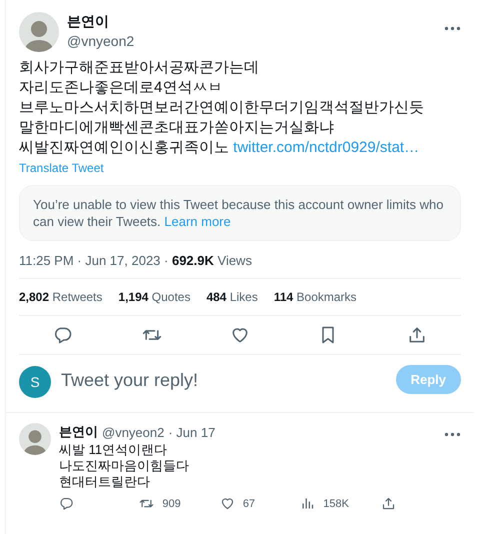 The width and height of the screenshot is (480, 534). I want to click on like-button, so click(240, 335).